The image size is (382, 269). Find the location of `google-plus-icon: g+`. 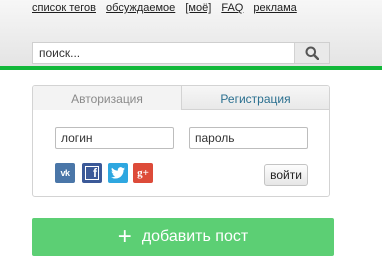

google-plus-icon: g+ is located at coordinates (143, 173).